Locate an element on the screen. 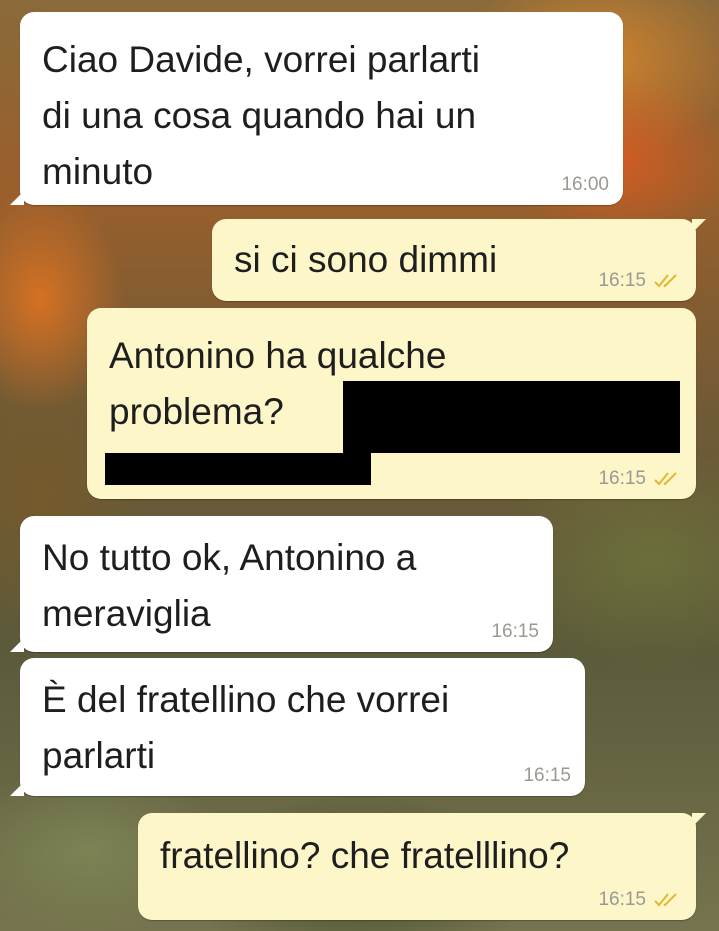  message-text: No tutto ok, Antonino a meraviglia is located at coordinates (229, 585).